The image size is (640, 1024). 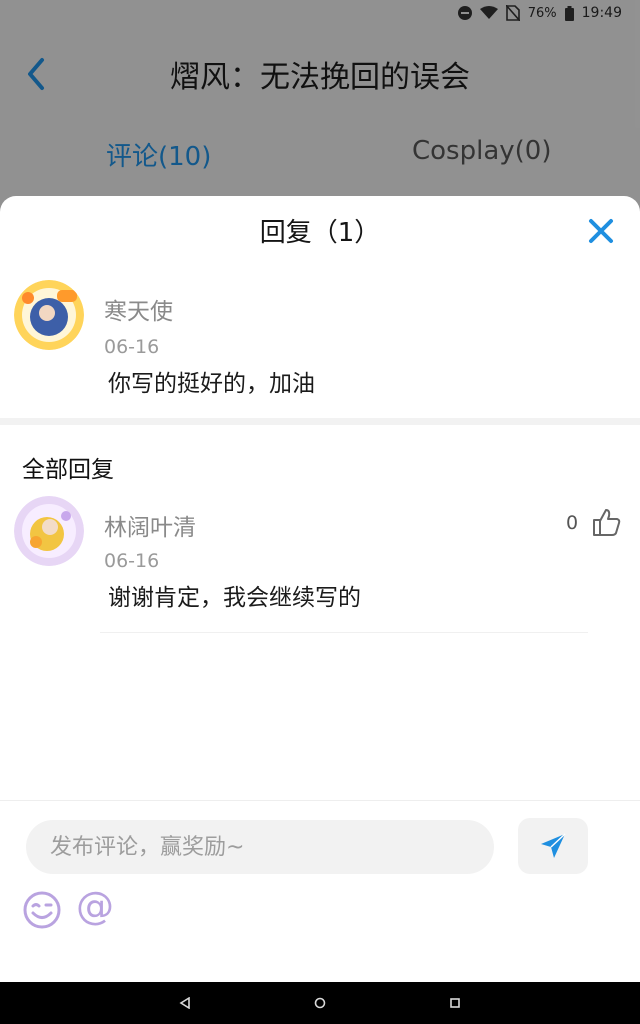 I want to click on emoji-icon, so click(x=42, y=910).